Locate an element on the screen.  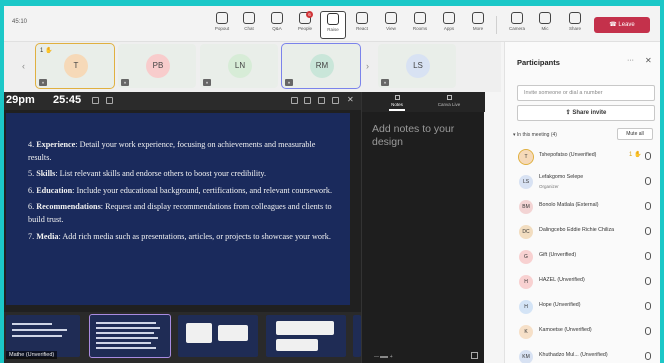
tab-notes: Notes is located at coordinates (397, 103).